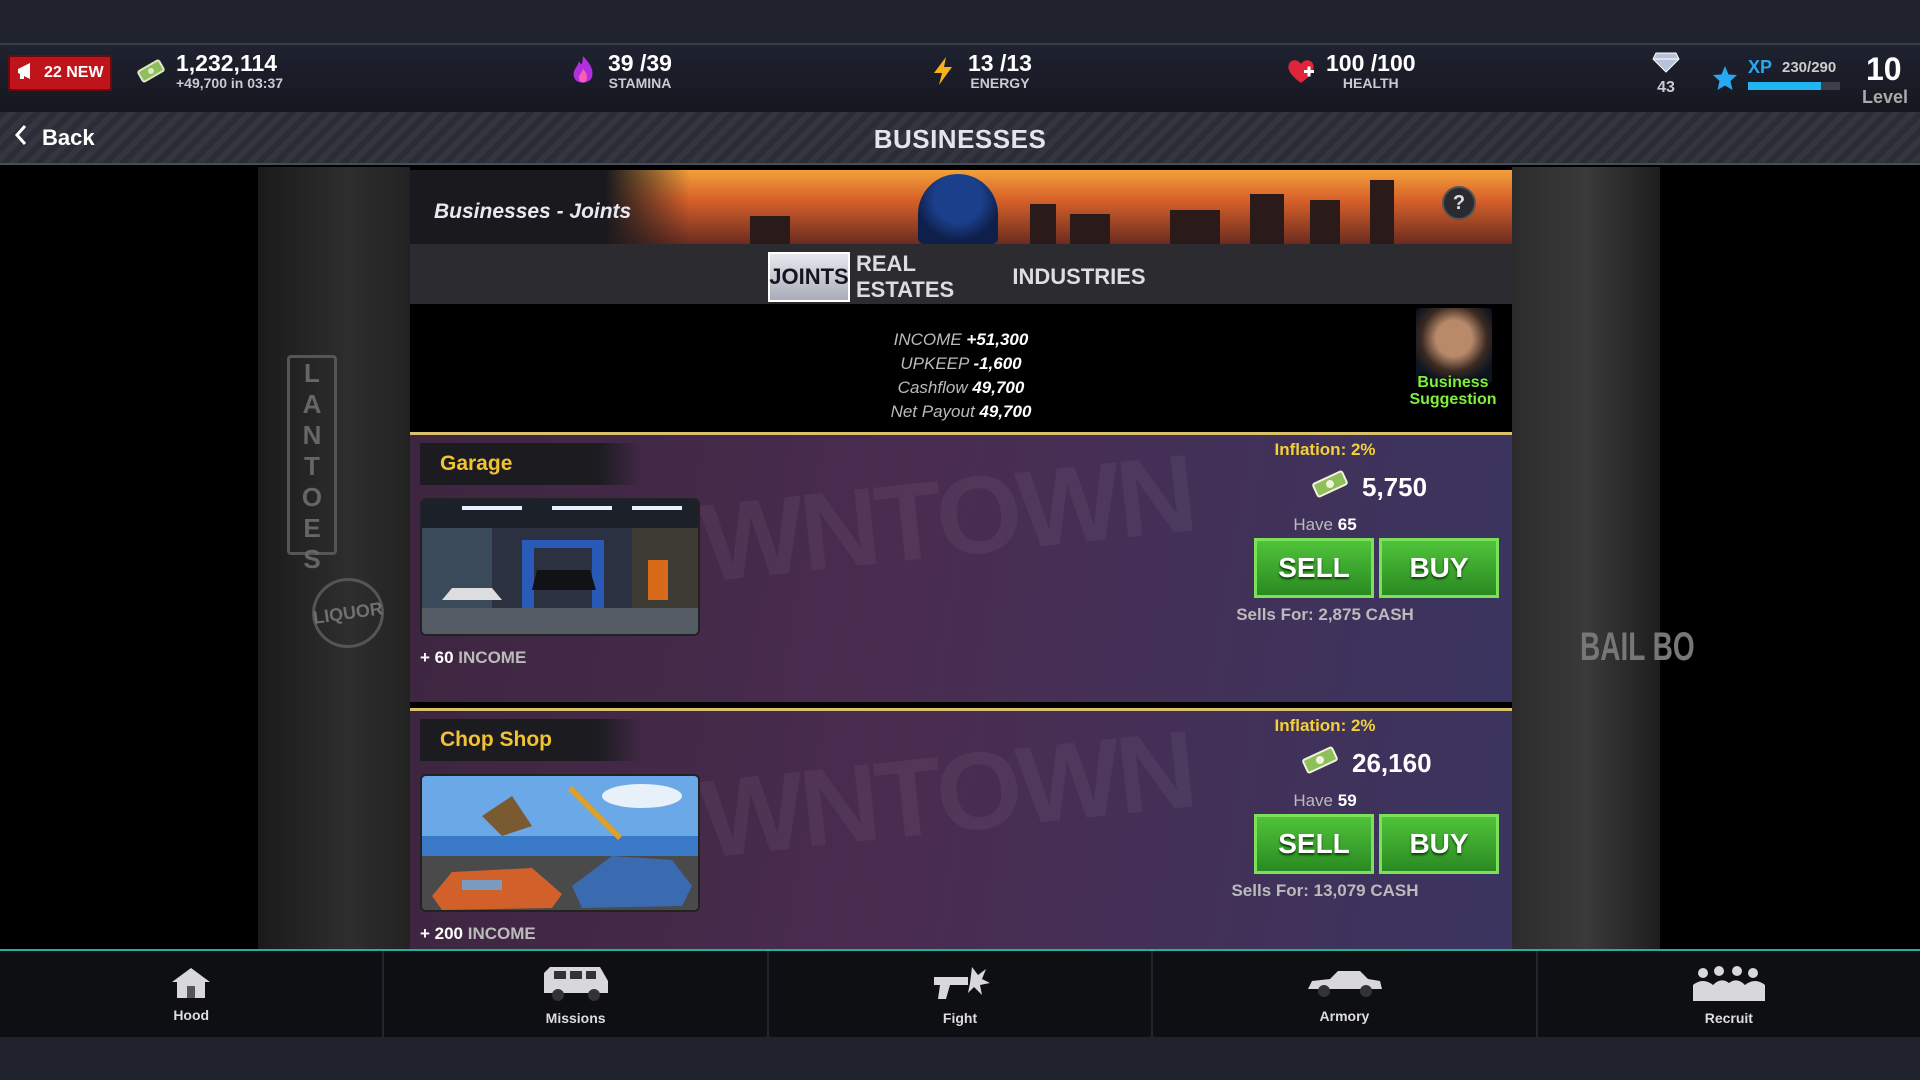 Image resolution: width=1920 pixels, height=1080 pixels. Describe the element at coordinates (932, 411) in the screenshot. I see `payout-label: Net Payout` at that location.